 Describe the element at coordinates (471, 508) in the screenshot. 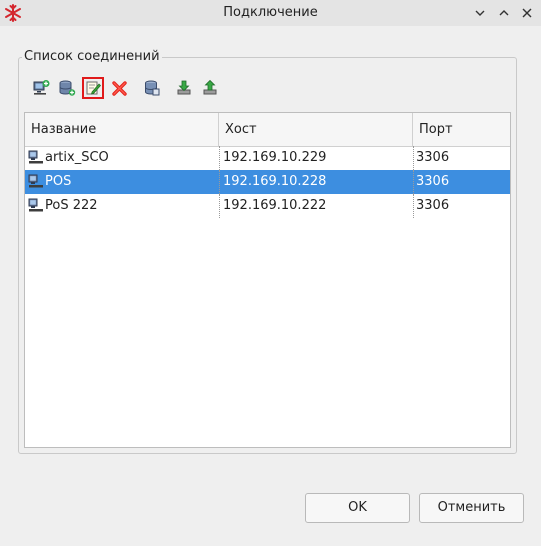

I see `cancel-button: Отменить` at that location.